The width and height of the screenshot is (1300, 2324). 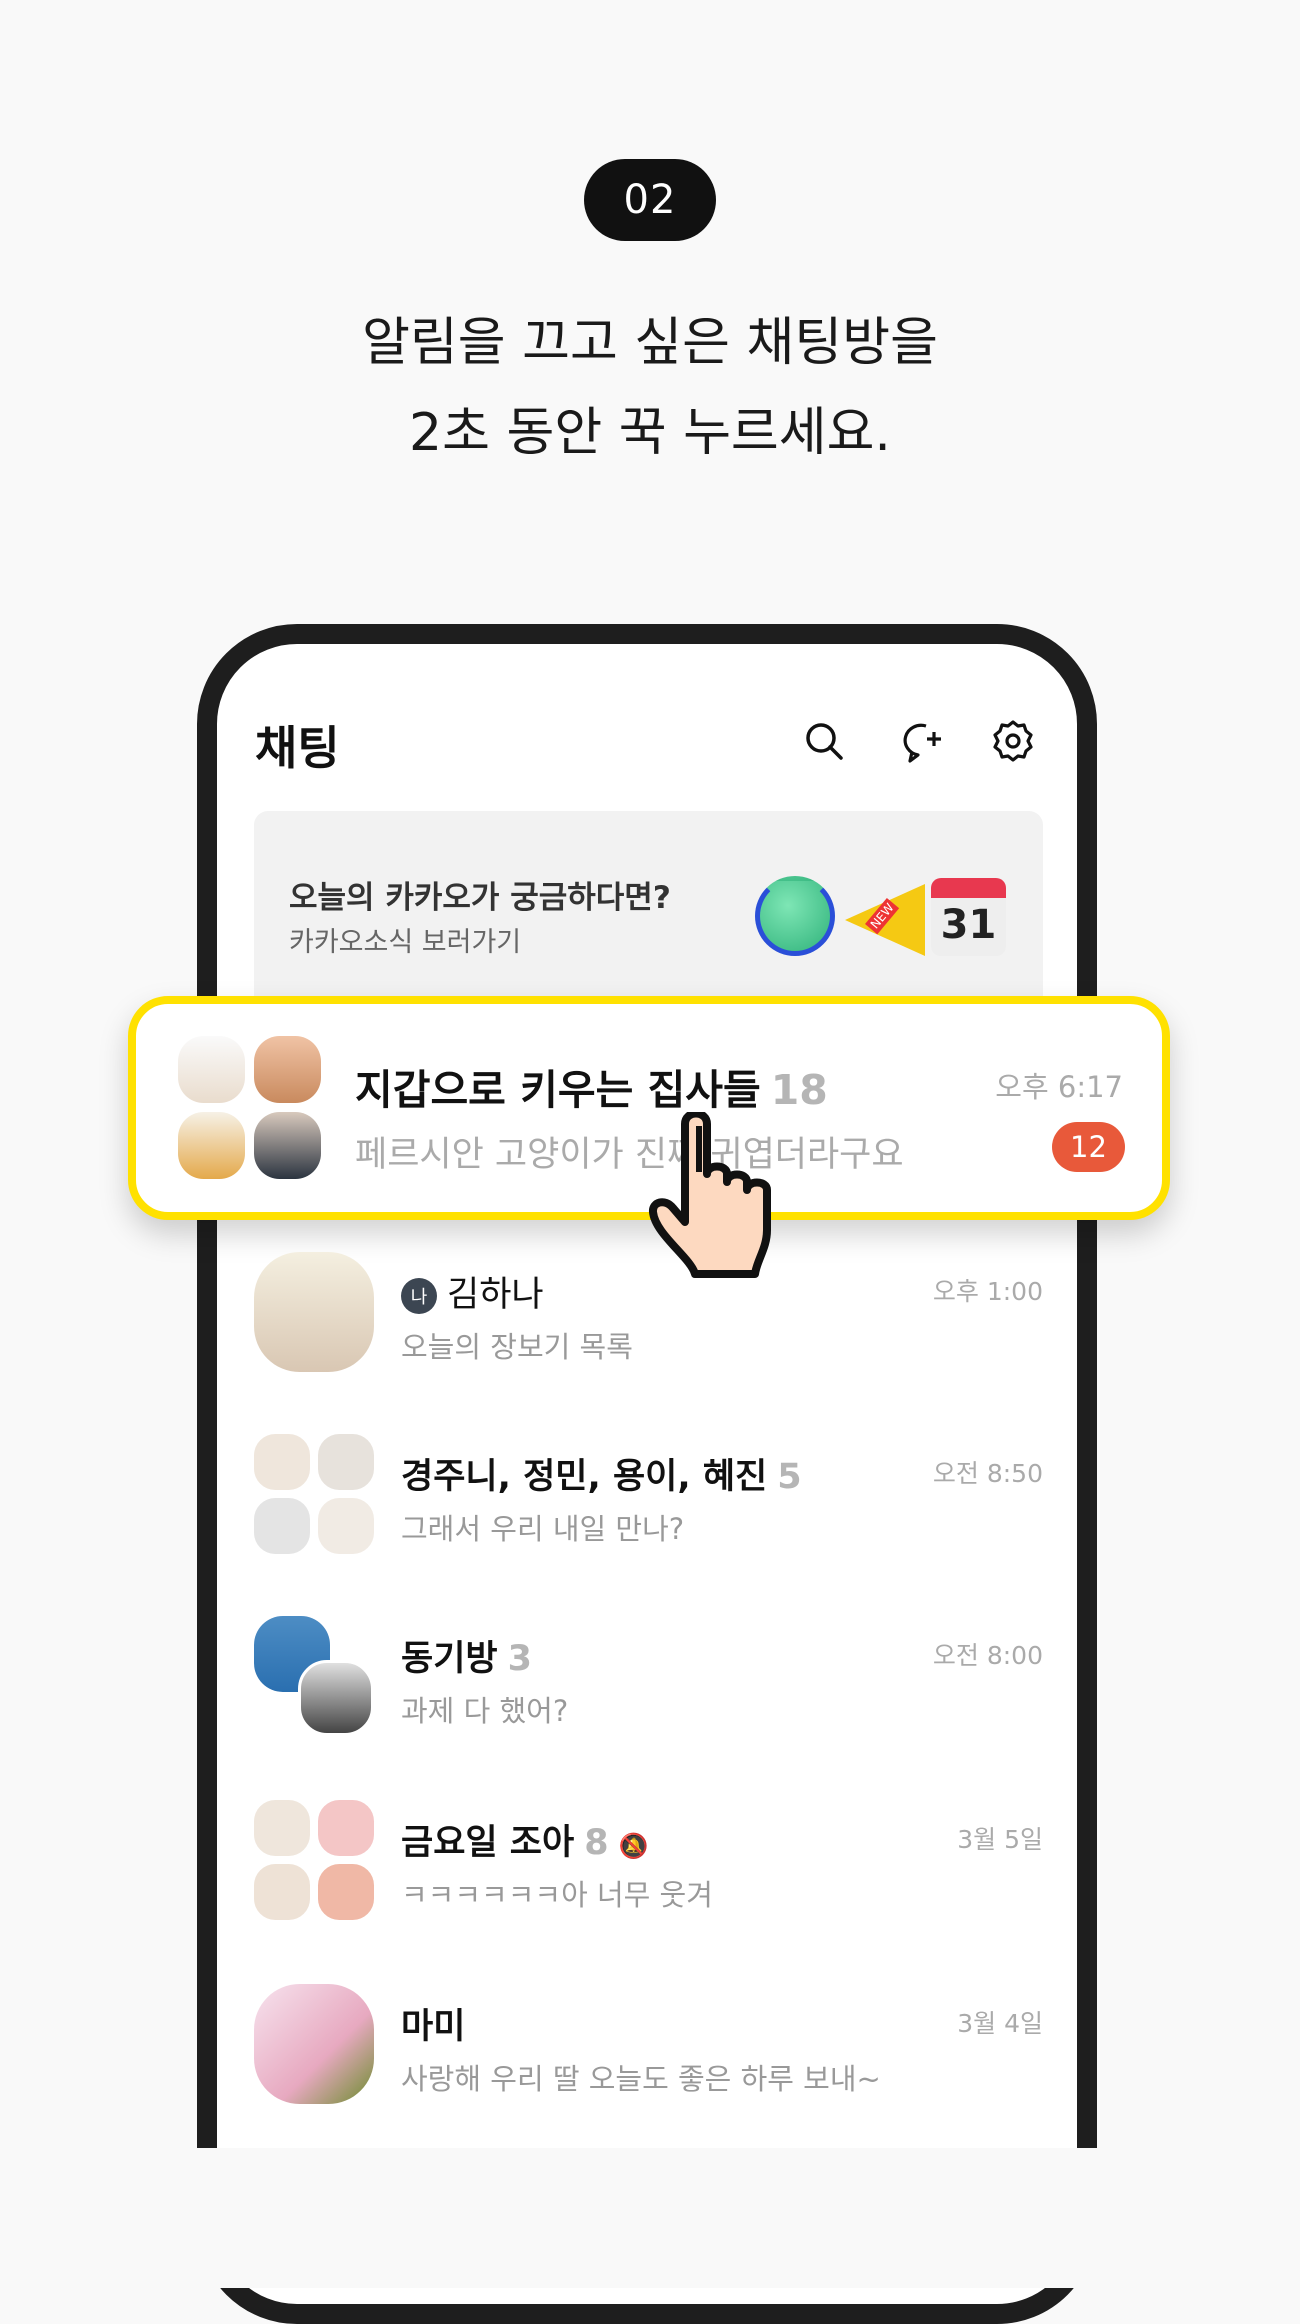 What do you see at coordinates (1059, 1087) in the screenshot?
I see `chat-time: 오후 6:17` at bounding box center [1059, 1087].